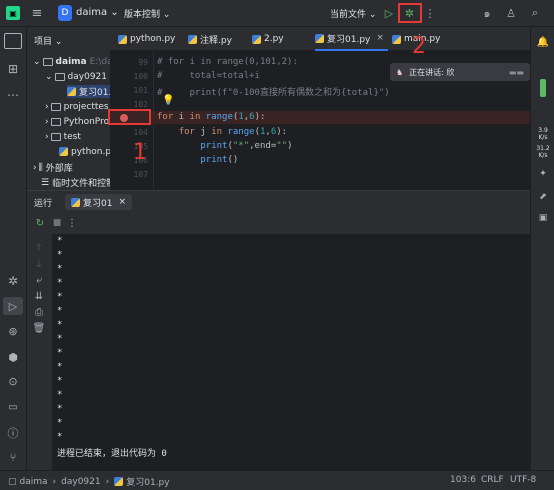  What do you see at coordinates (63, 136) in the screenshot?
I see `tree-item-test: › test` at bounding box center [63, 136].